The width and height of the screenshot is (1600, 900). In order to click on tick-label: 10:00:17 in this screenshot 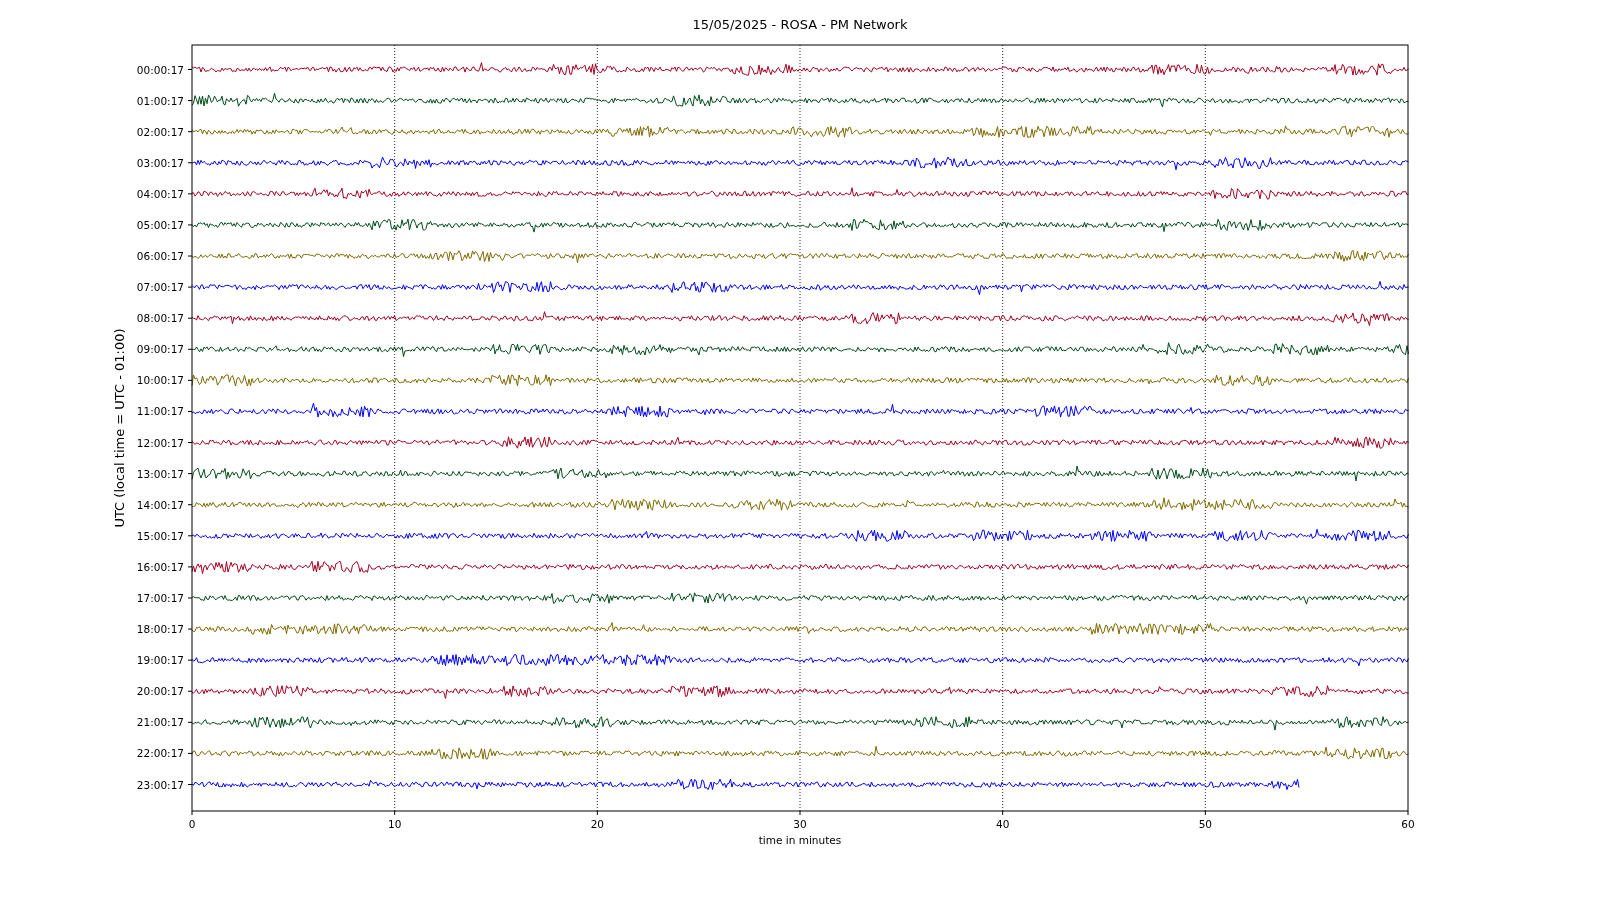, I will do `click(160, 380)`.